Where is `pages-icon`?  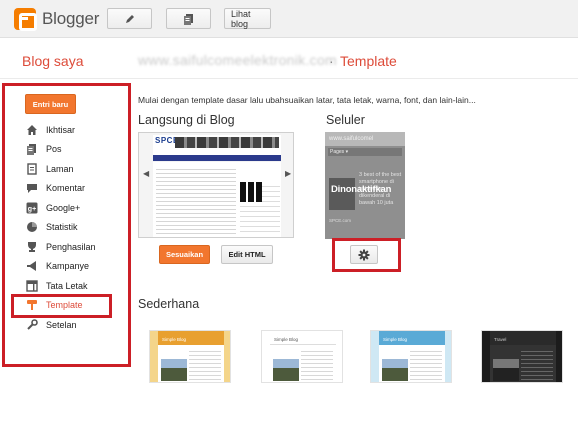 pages-icon is located at coordinates (32, 169).